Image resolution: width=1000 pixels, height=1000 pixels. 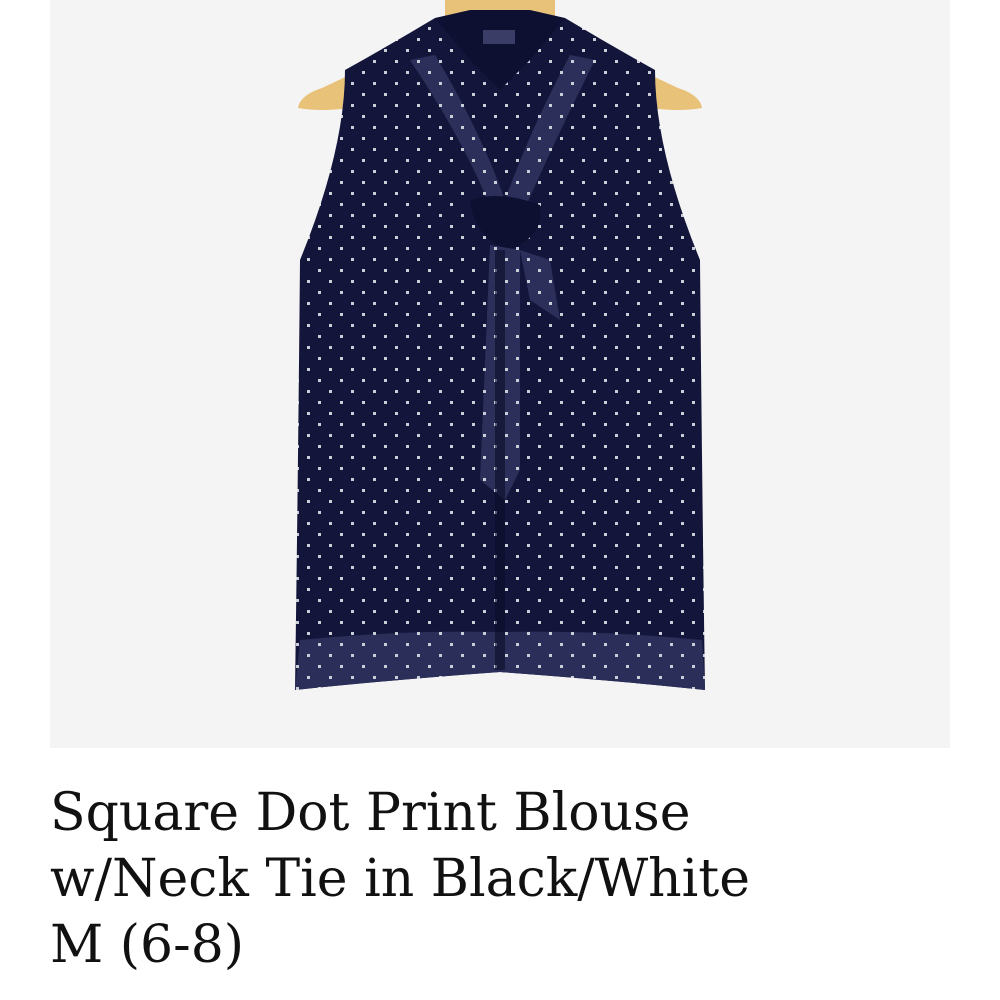 I want to click on product-title-line-3: M (6-8), so click(x=147, y=945).